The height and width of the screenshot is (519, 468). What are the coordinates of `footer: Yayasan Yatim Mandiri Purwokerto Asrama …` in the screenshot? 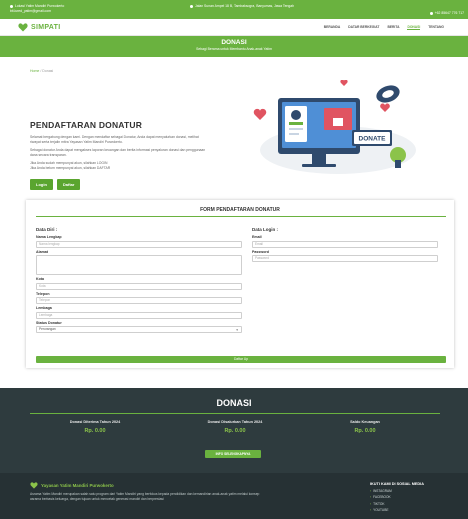 It's located at (234, 496).